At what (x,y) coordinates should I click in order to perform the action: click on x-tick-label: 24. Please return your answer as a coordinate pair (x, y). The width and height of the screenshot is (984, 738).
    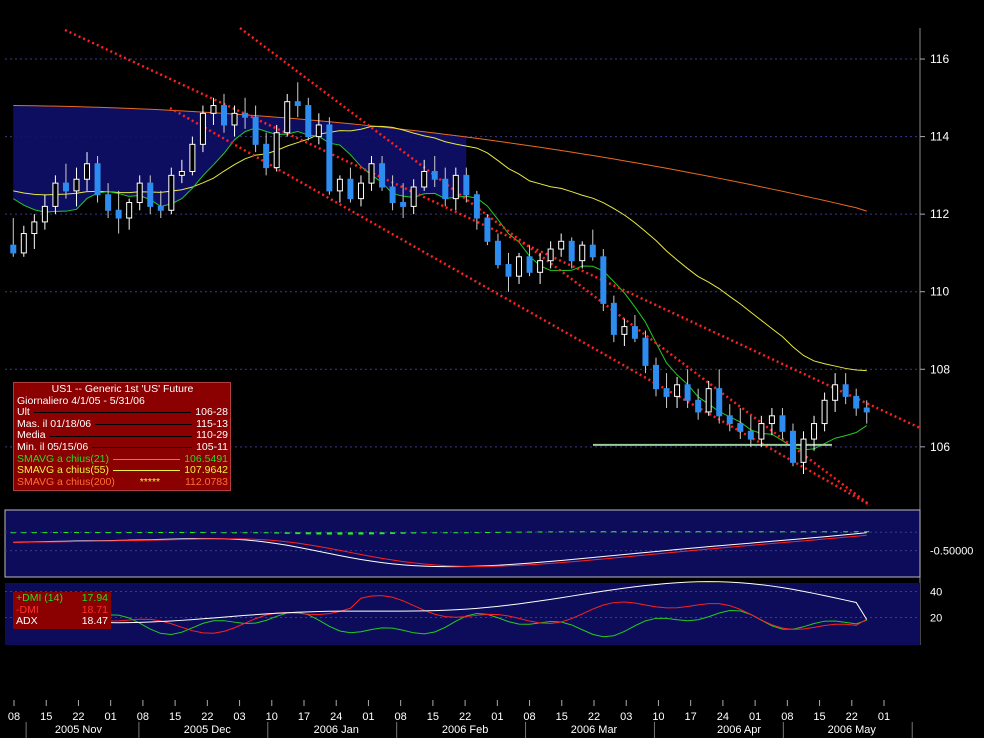
    Looking at the image, I should click on (336, 717).